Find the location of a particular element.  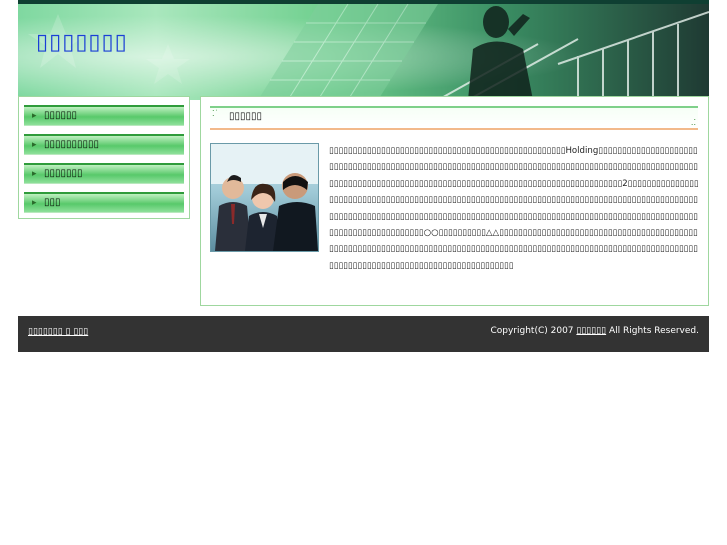

footer-link: ▯▯▯▯▯▯▯ ▯ ▯▯▯ is located at coordinates (58, 332).